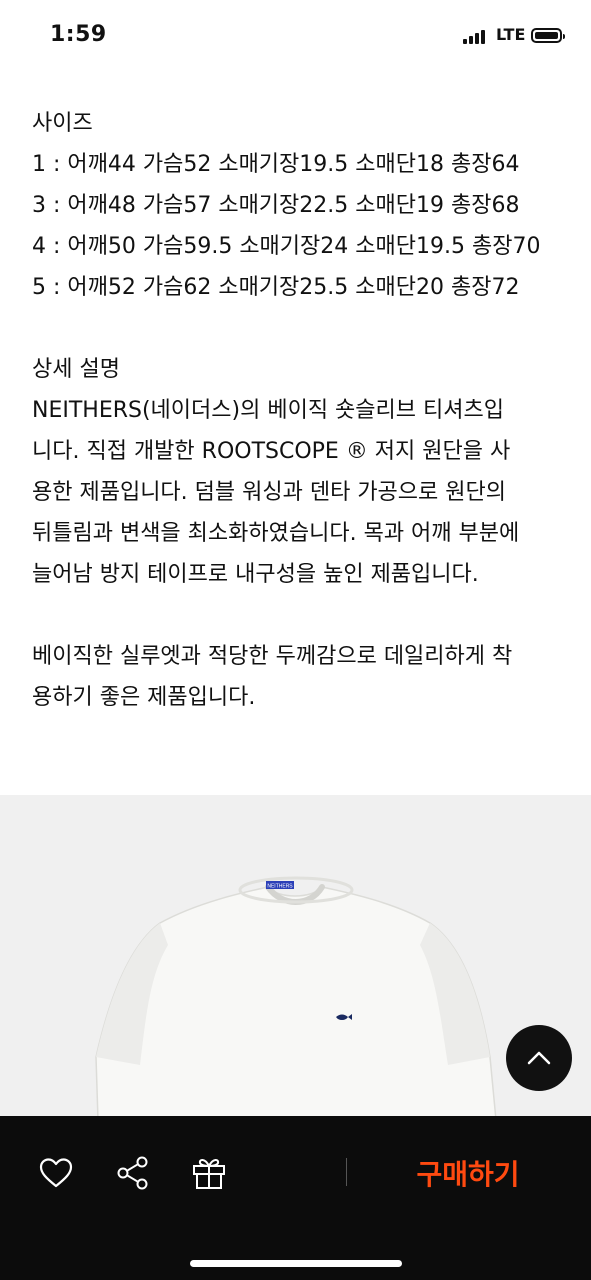 The image size is (591, 1280). Describe the element at coordinates (268, 410) in the screenshot. I see `description-line: NEITHERS(네이더스)의 베이직 숏슬리브 티셔츠입` at that location.